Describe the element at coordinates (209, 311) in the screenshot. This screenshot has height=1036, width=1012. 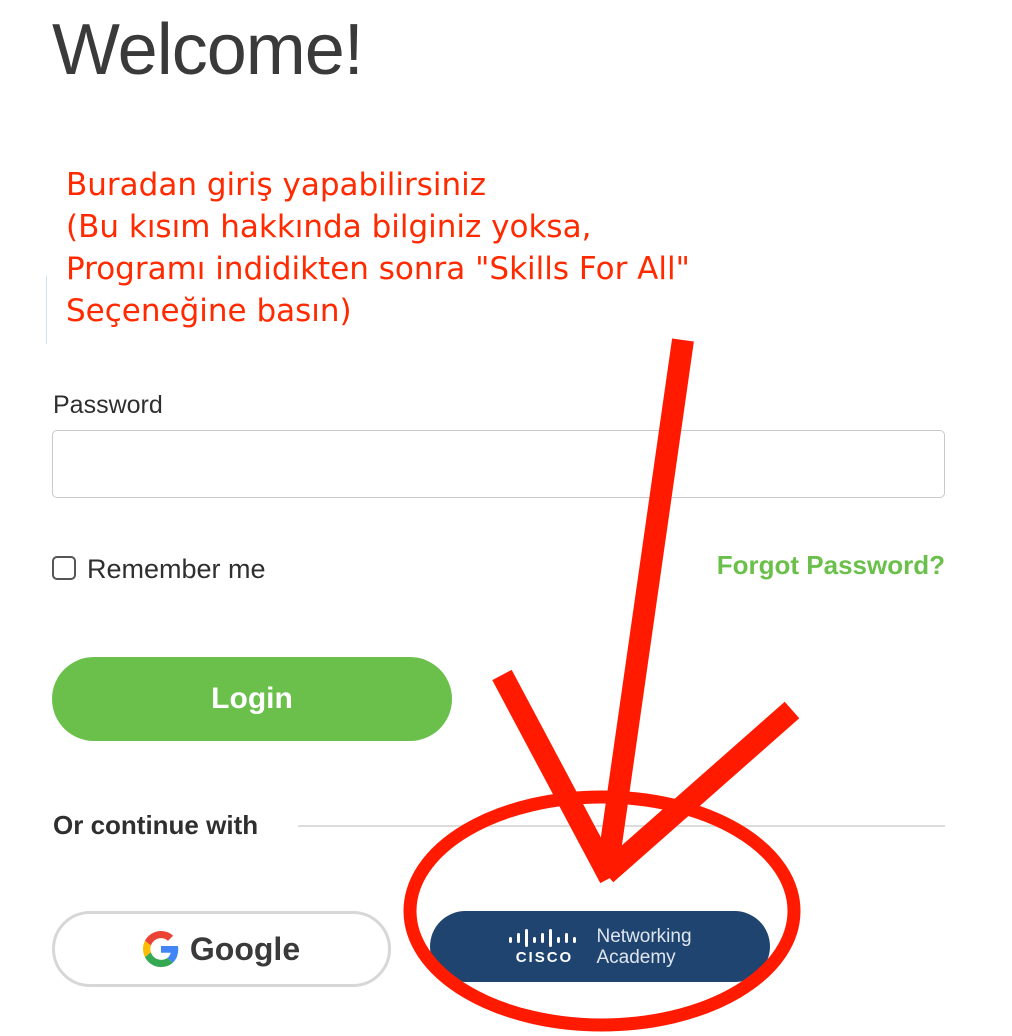
I see `annotation-line: Seçeneğine basın)` at that location.